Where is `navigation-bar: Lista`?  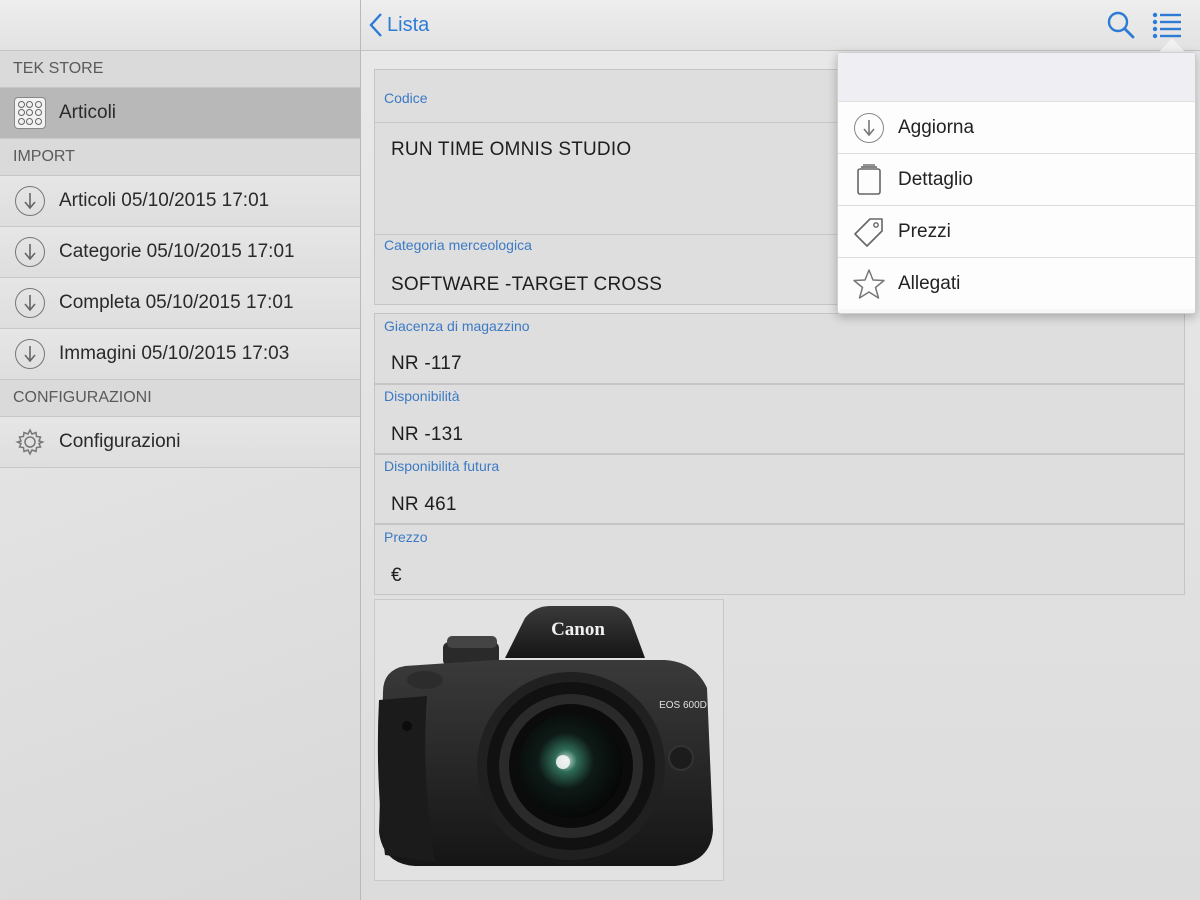 navigation-bar: Lista is located at coordinates (780, 25).